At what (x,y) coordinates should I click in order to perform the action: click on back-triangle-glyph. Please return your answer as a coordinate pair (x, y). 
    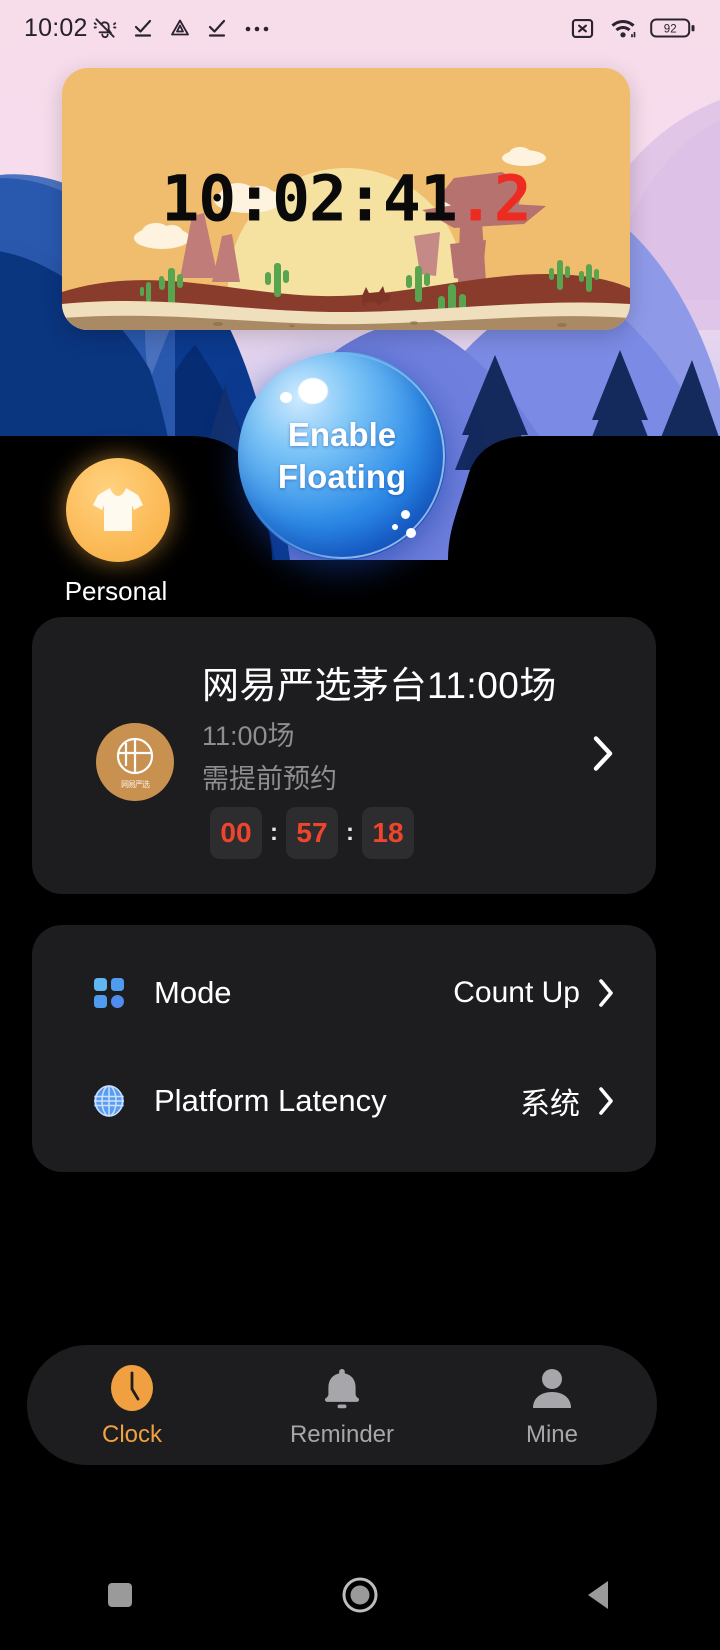
    Looking at the image, I should click on (598, 1595).